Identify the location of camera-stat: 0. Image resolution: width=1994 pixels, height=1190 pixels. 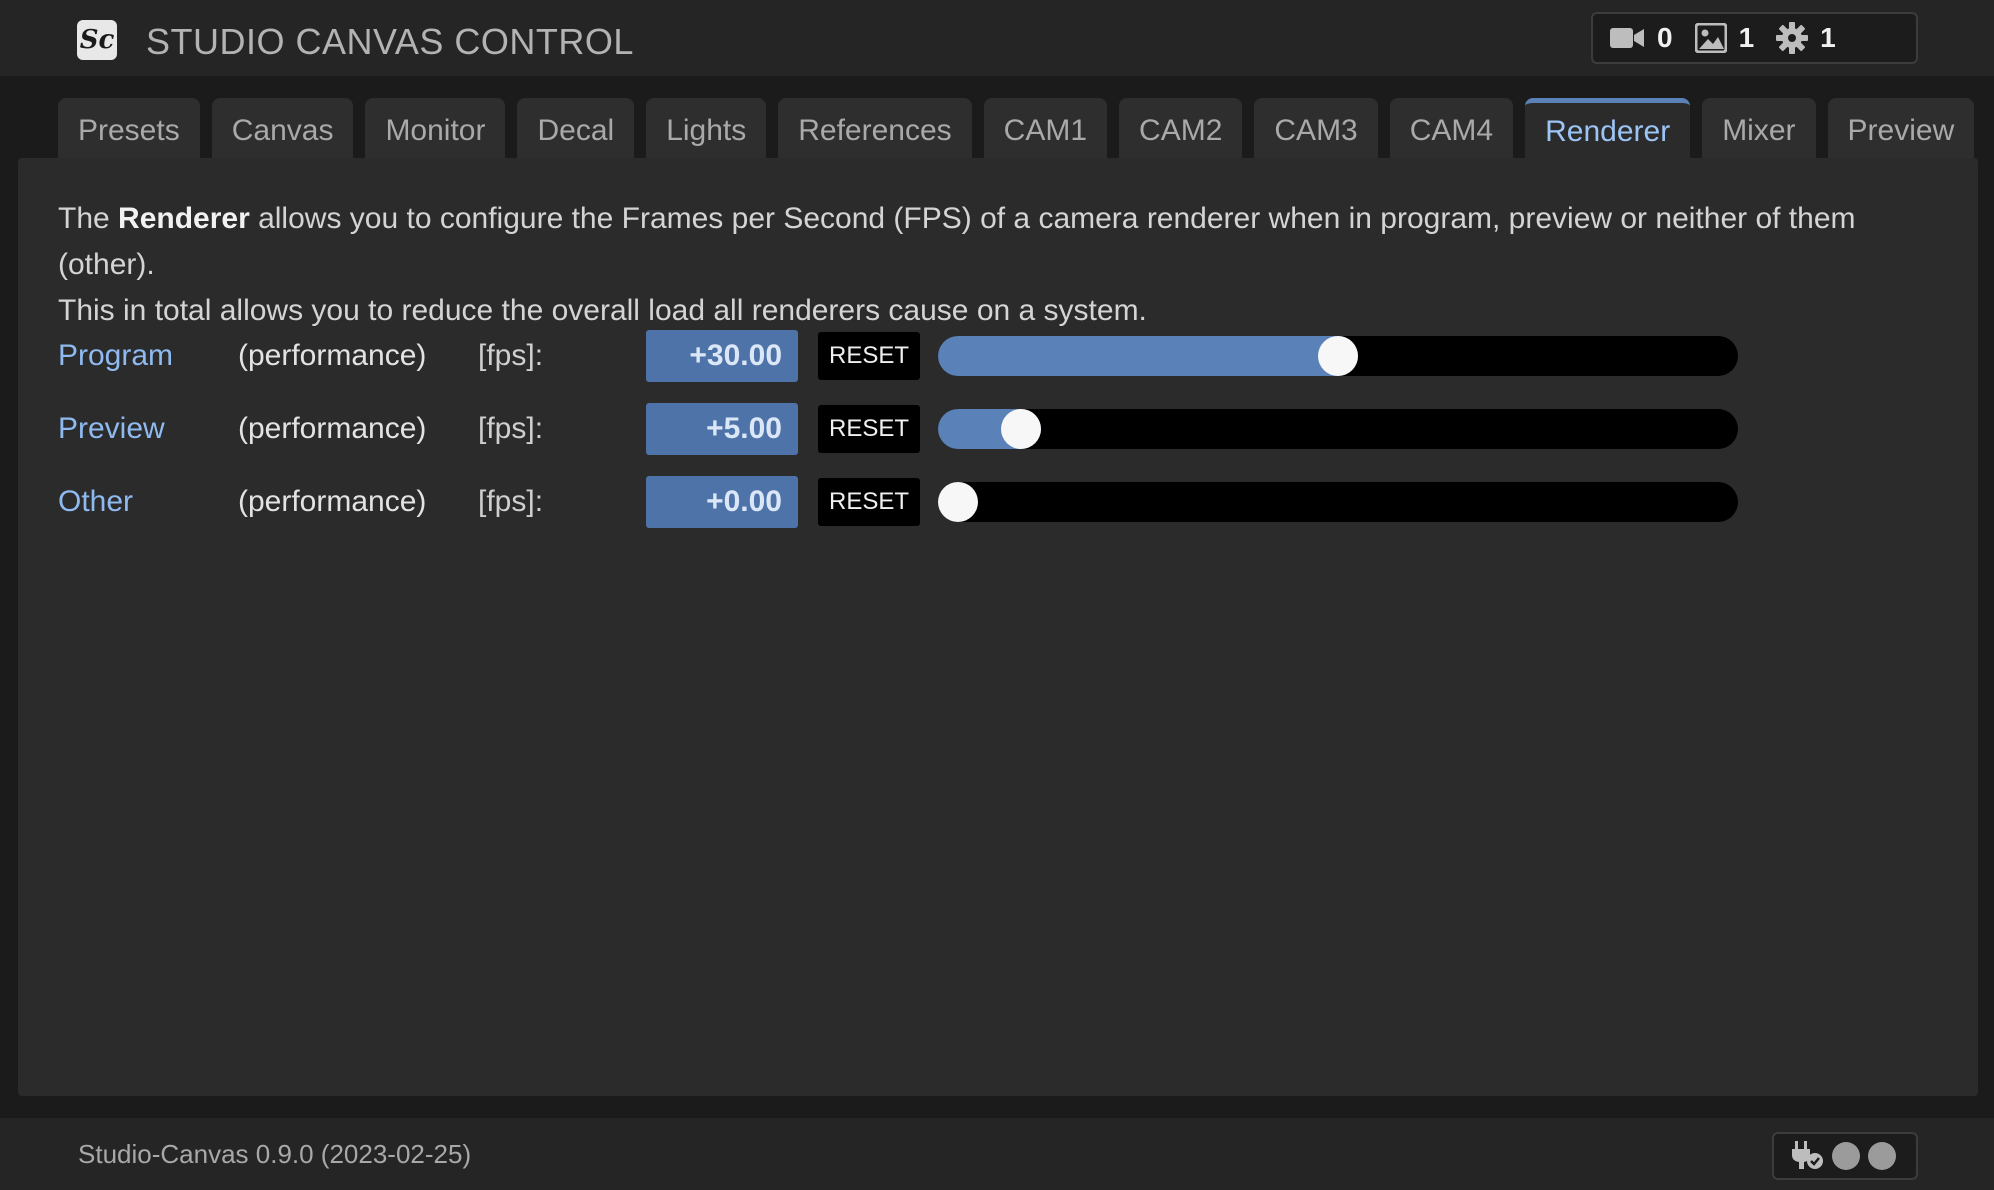
(1641, 38).